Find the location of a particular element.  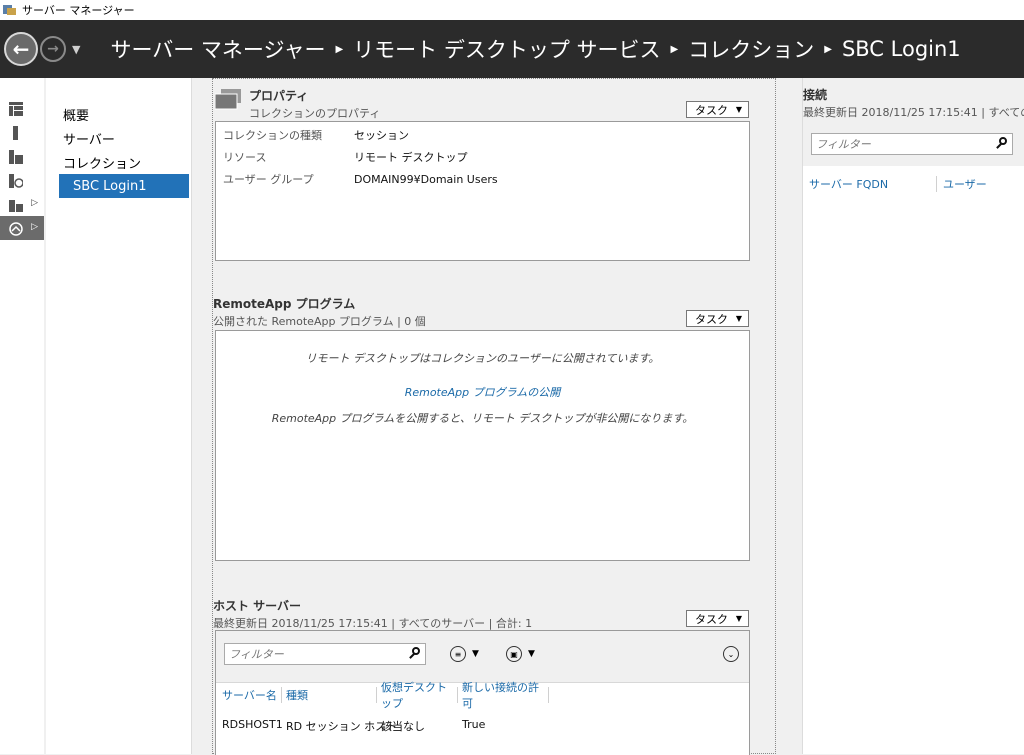

history-dropdown-icon: ▼ is located at coordinates (76, 49).